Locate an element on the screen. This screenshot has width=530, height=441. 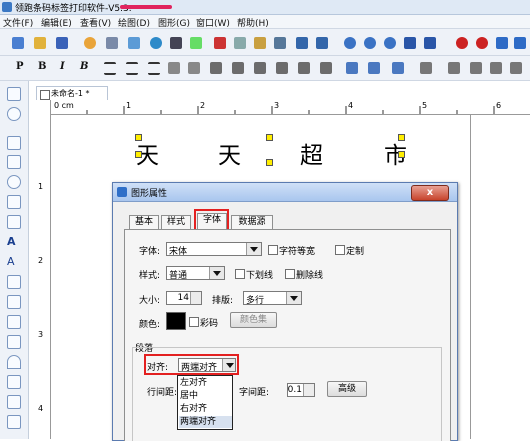
align-left-icon is located at coordinates (110, 68).